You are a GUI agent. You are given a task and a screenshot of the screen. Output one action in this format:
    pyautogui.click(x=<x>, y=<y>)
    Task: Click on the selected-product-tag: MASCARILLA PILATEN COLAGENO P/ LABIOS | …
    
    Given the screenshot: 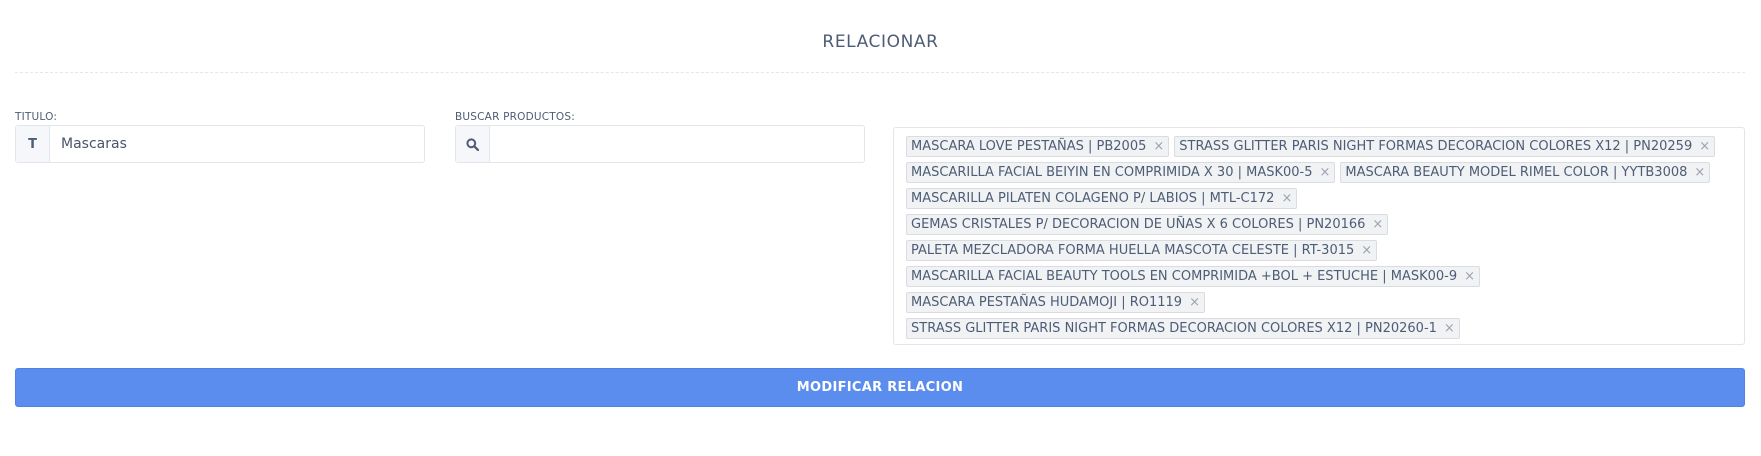 What is the action you would take?
    pyautogui.click(x=1102, y=198)
    